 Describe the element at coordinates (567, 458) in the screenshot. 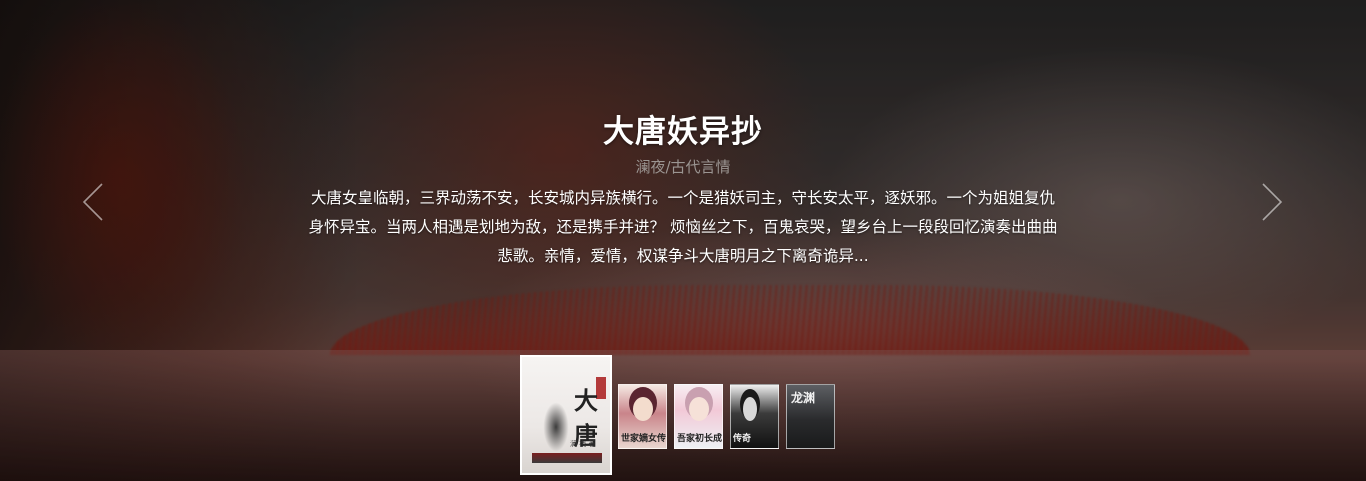

I see `palace-art` at that location.